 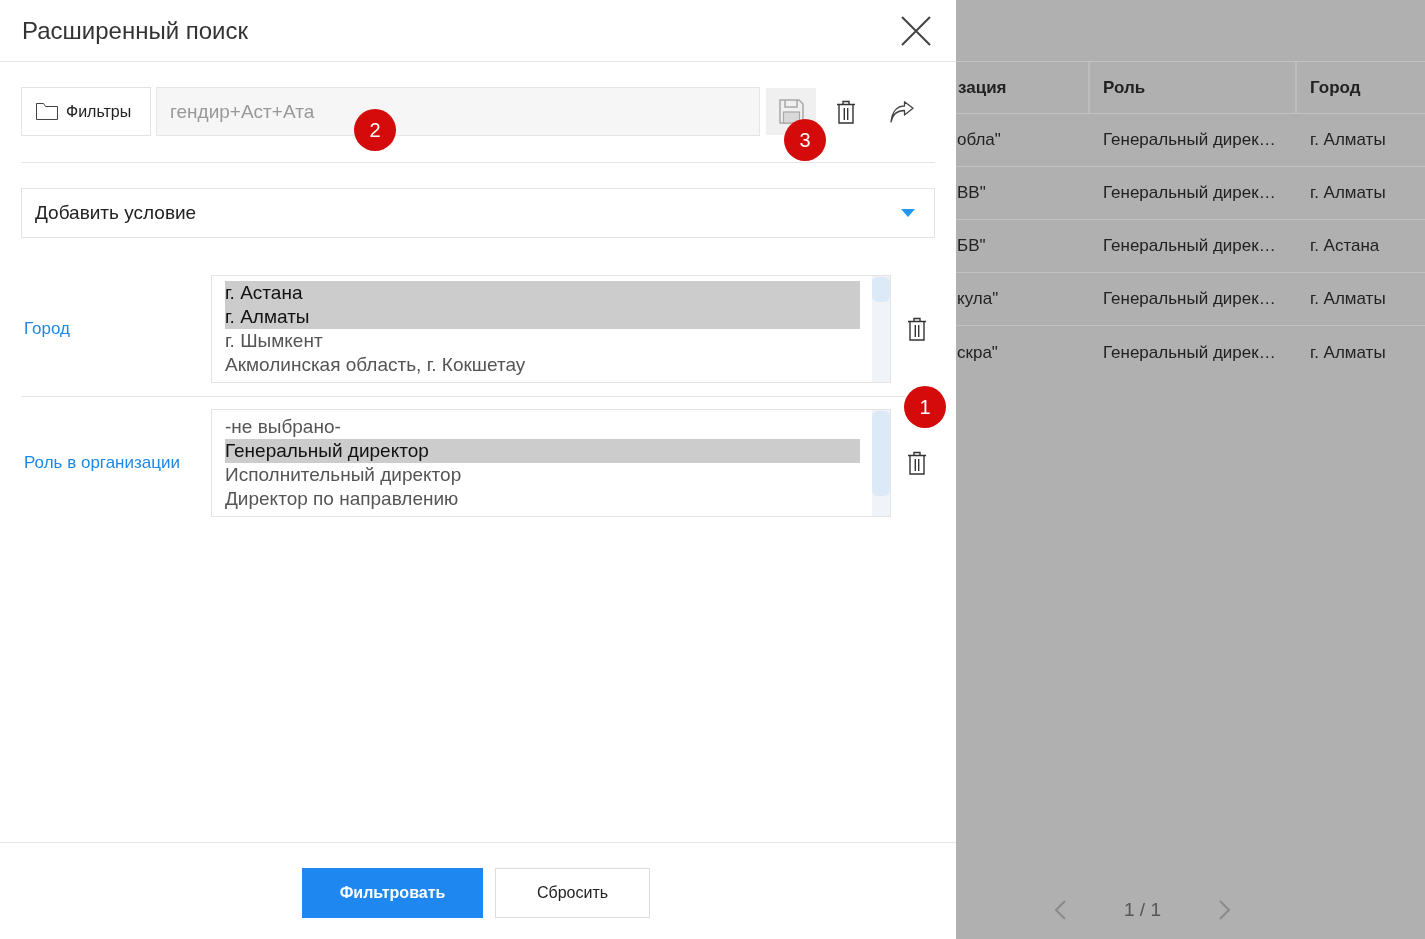 I want to click on list-option: Директор по направлению, so click(x=542, y=499).